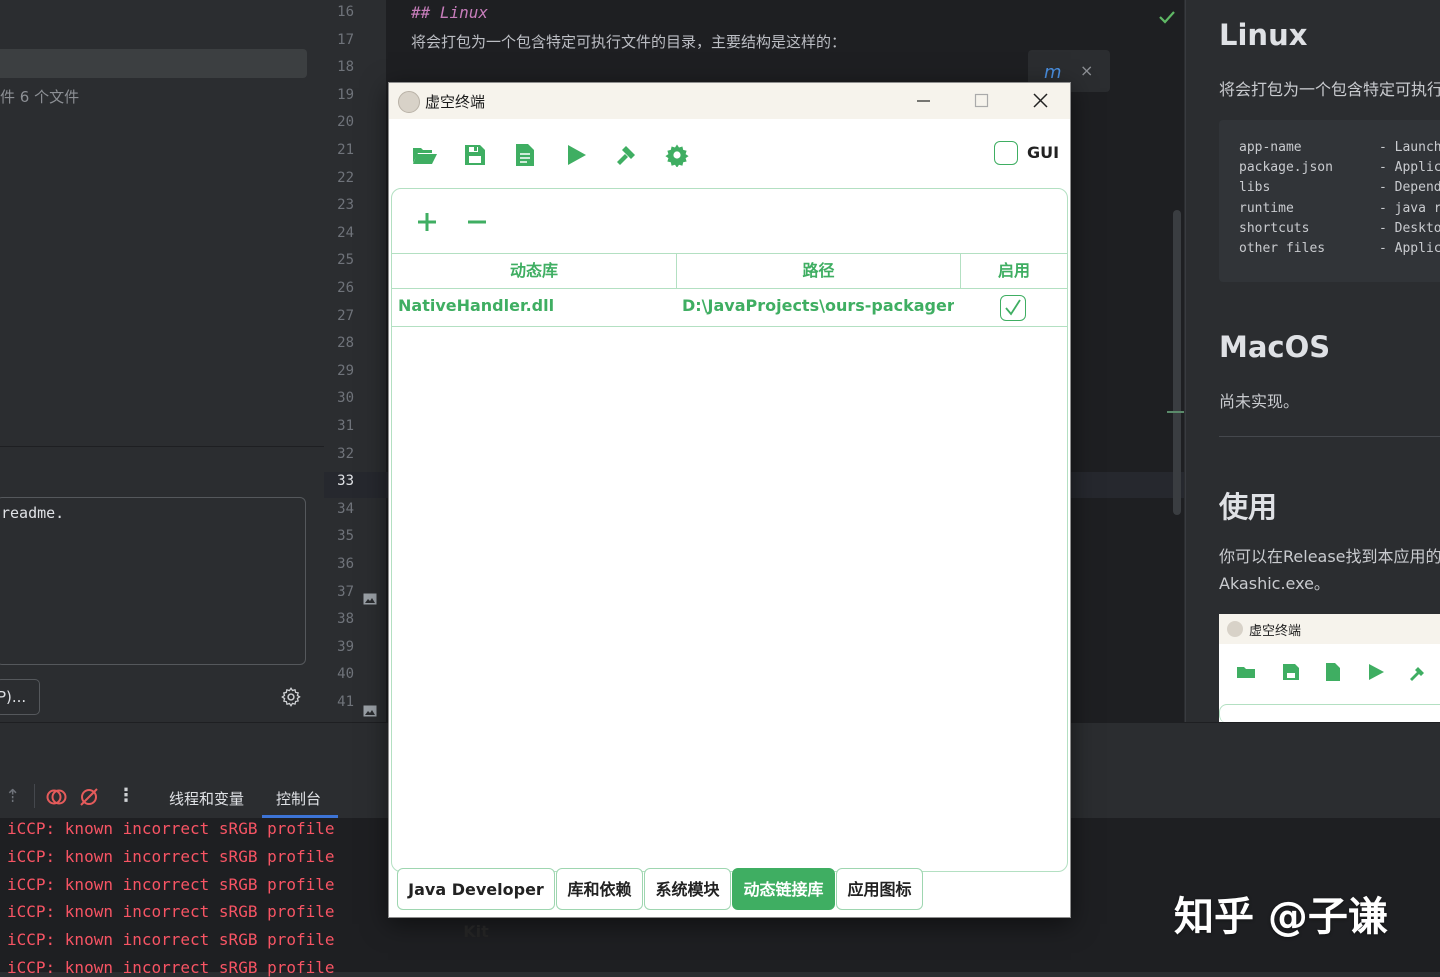 The height and width of the screenshot is (977, 1440). Describe the element at coordinates (1270, 147) in the screenshot. I see `code-row-key: app-name` at that location.